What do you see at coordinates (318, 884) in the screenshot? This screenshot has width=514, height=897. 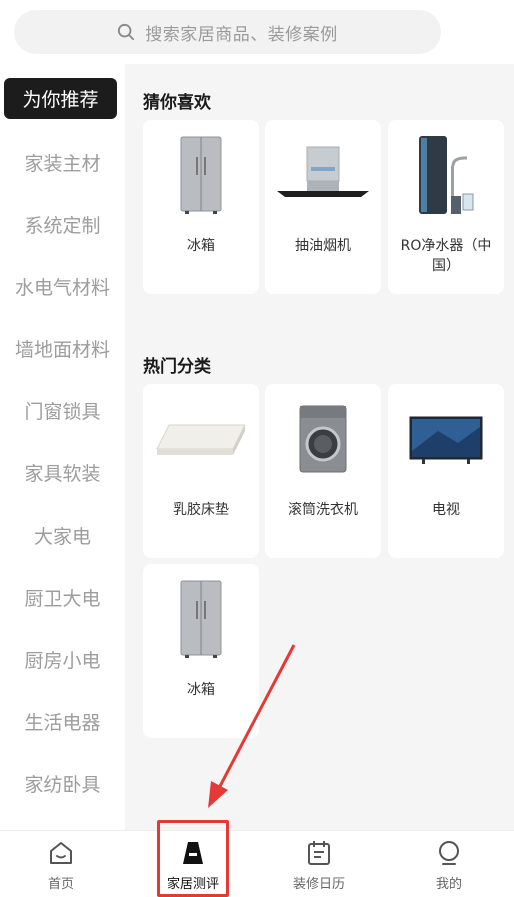 I see `tab-label: 装修日历` at bounding box center [318, 884].